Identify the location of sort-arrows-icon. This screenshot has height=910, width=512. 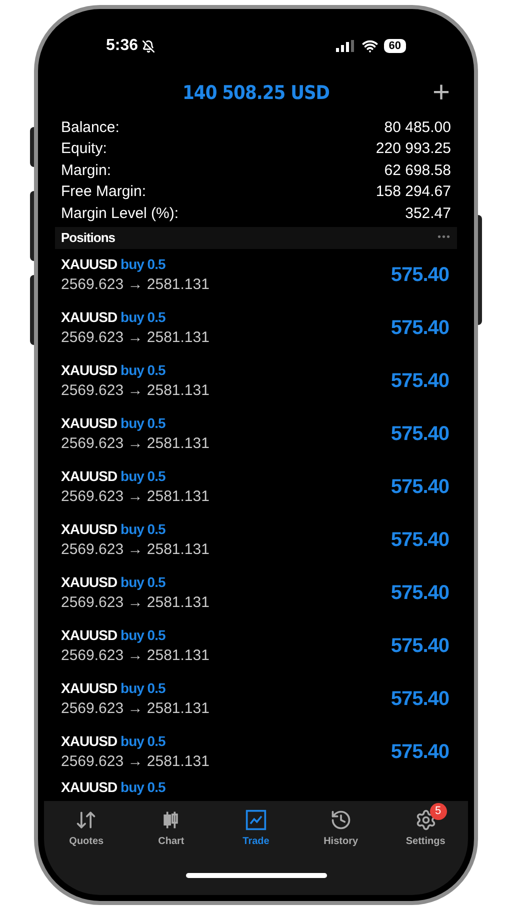
(86, 820).